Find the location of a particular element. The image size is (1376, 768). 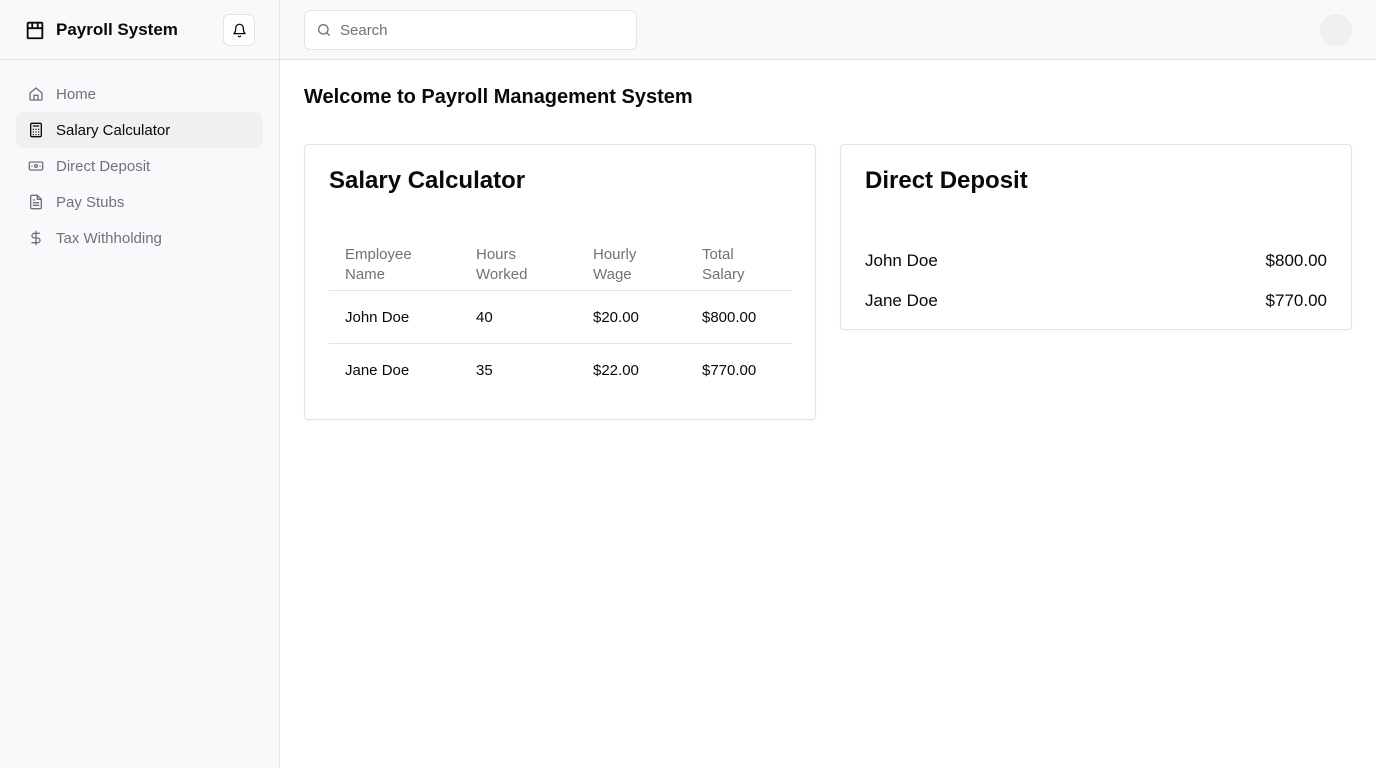

column-header-hours-worked: Hours Worked is located at coordinates (518, 262).